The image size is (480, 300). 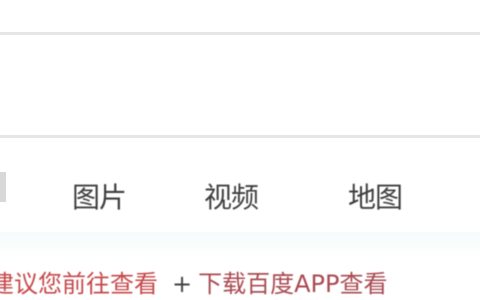 What do you see at coordinates (240, 16) in the screenshot?
I see `top-bar` at bounding box center [240, 16].